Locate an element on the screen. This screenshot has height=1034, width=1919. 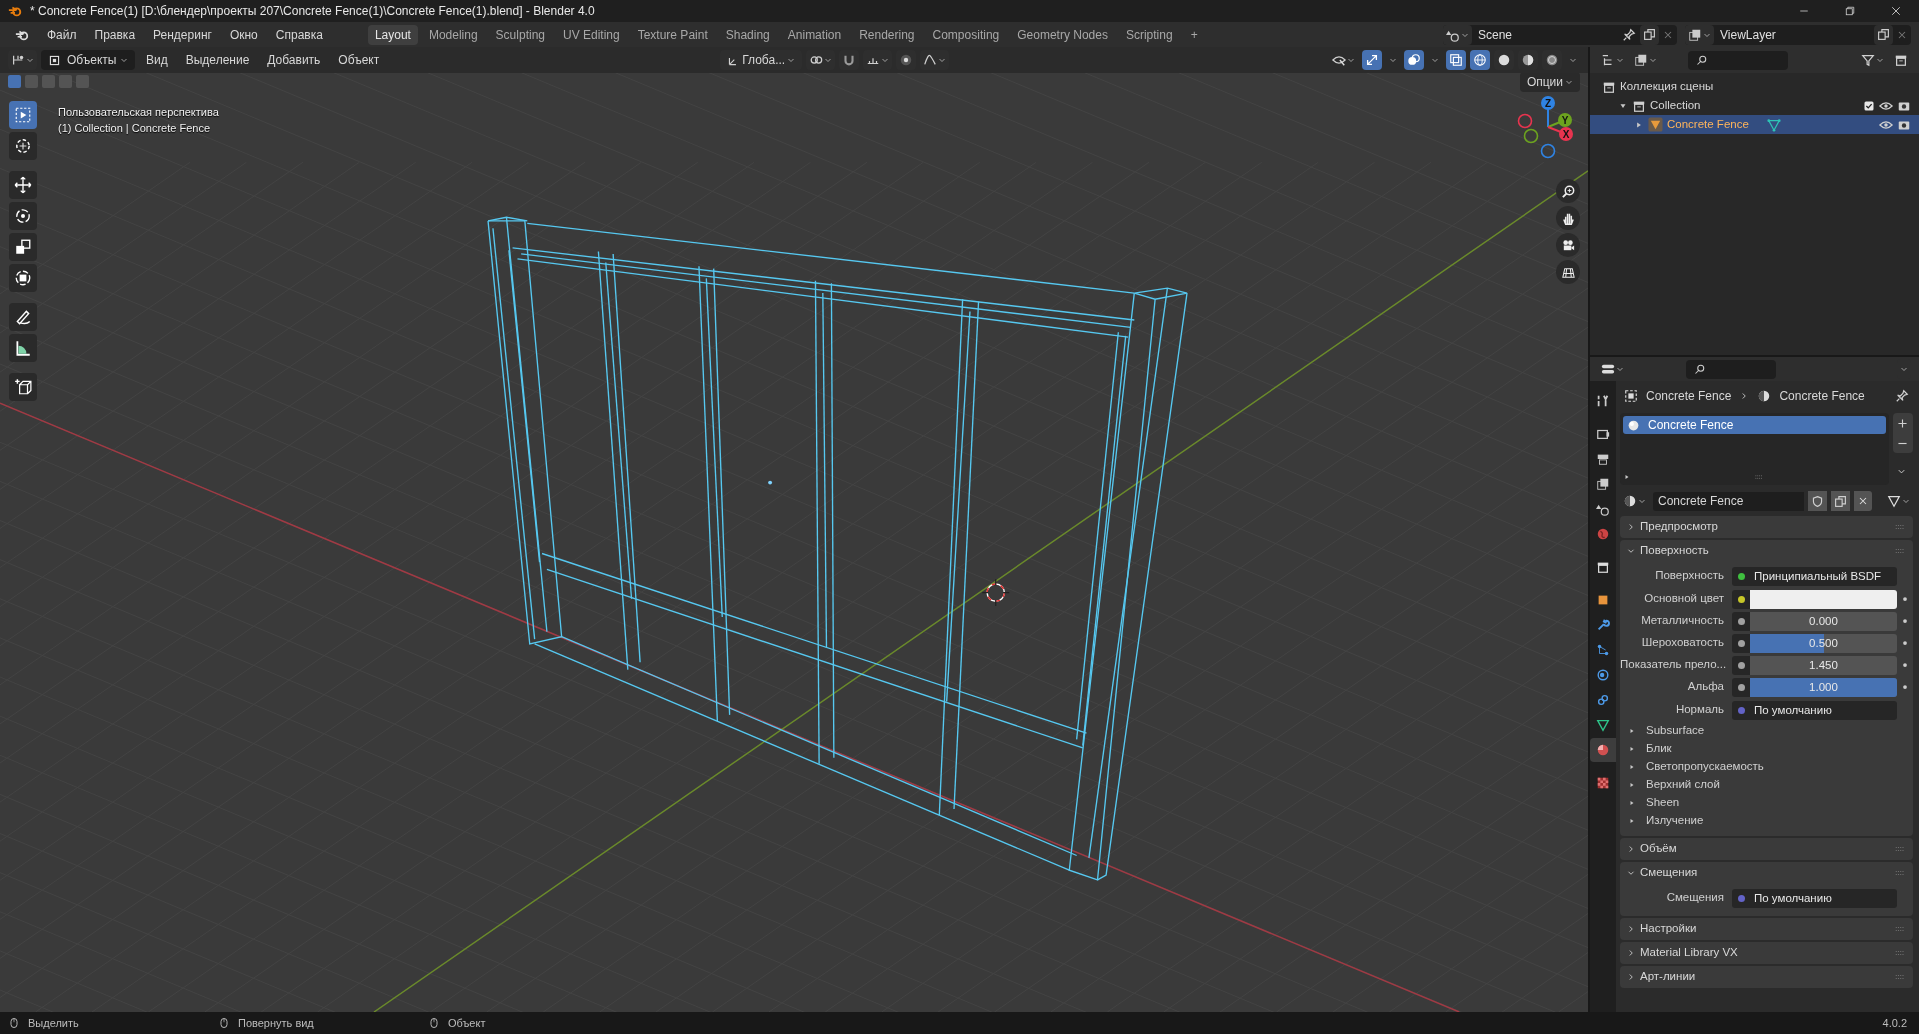
number-field: 1.450 is located at coordinates (1823, 665).